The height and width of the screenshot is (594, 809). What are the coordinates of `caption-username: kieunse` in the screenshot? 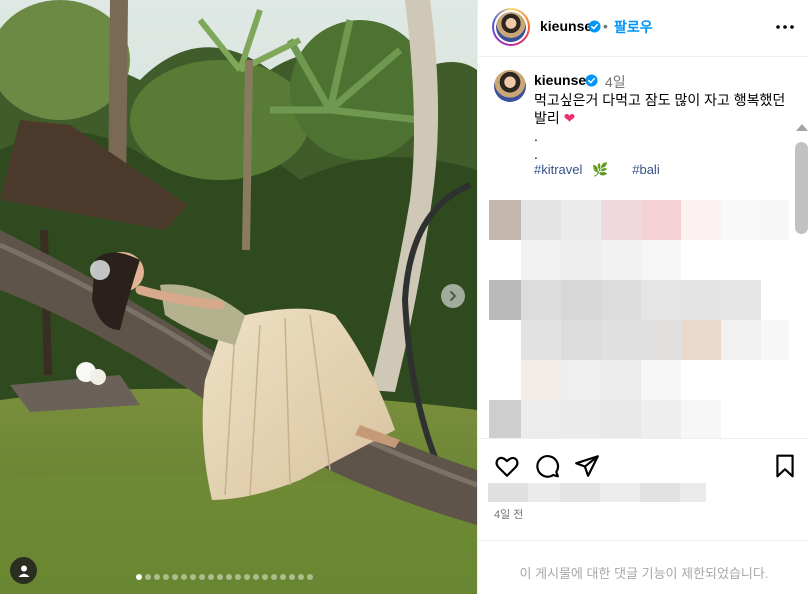 It's located at (560, 80).